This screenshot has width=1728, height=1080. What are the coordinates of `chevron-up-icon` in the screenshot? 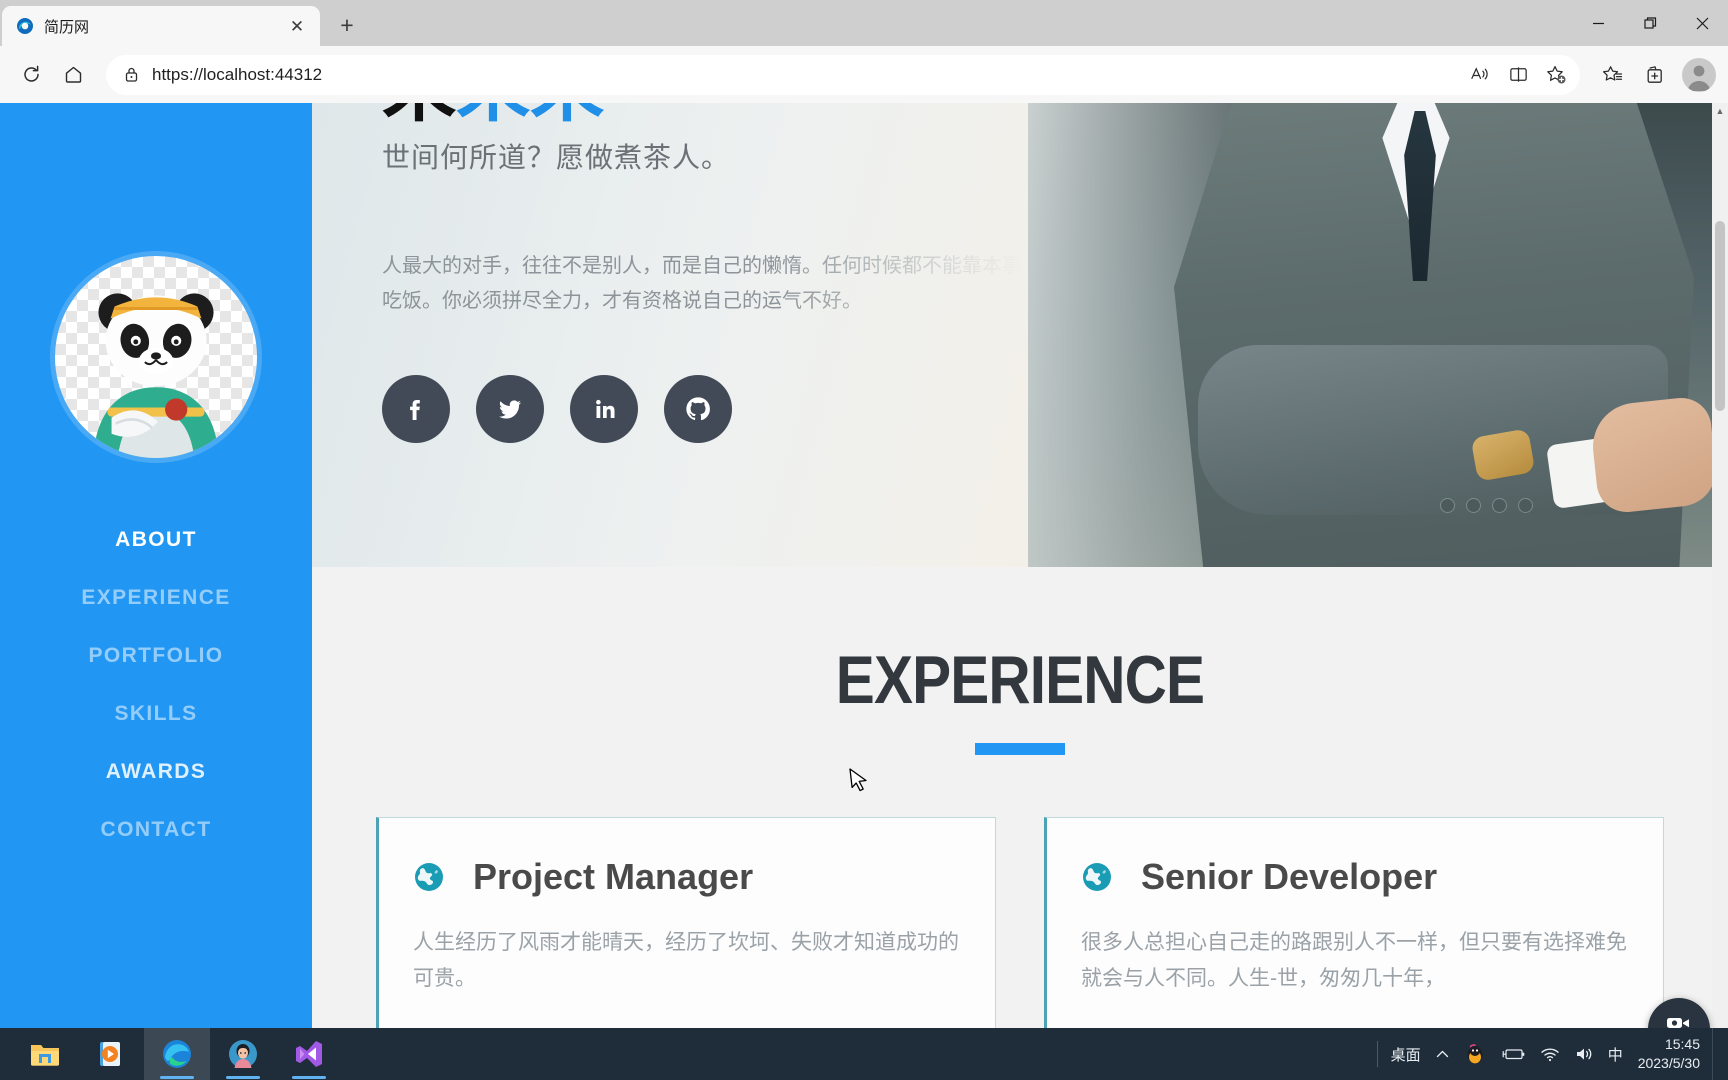 It's located at (1442, 1054).